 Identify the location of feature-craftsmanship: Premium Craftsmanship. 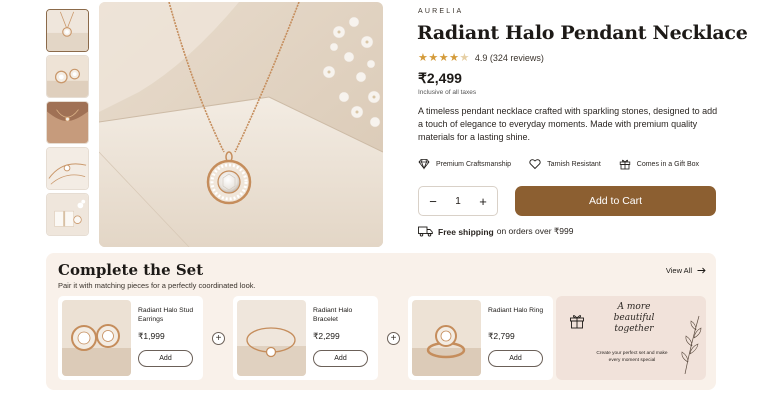
(464, 164).